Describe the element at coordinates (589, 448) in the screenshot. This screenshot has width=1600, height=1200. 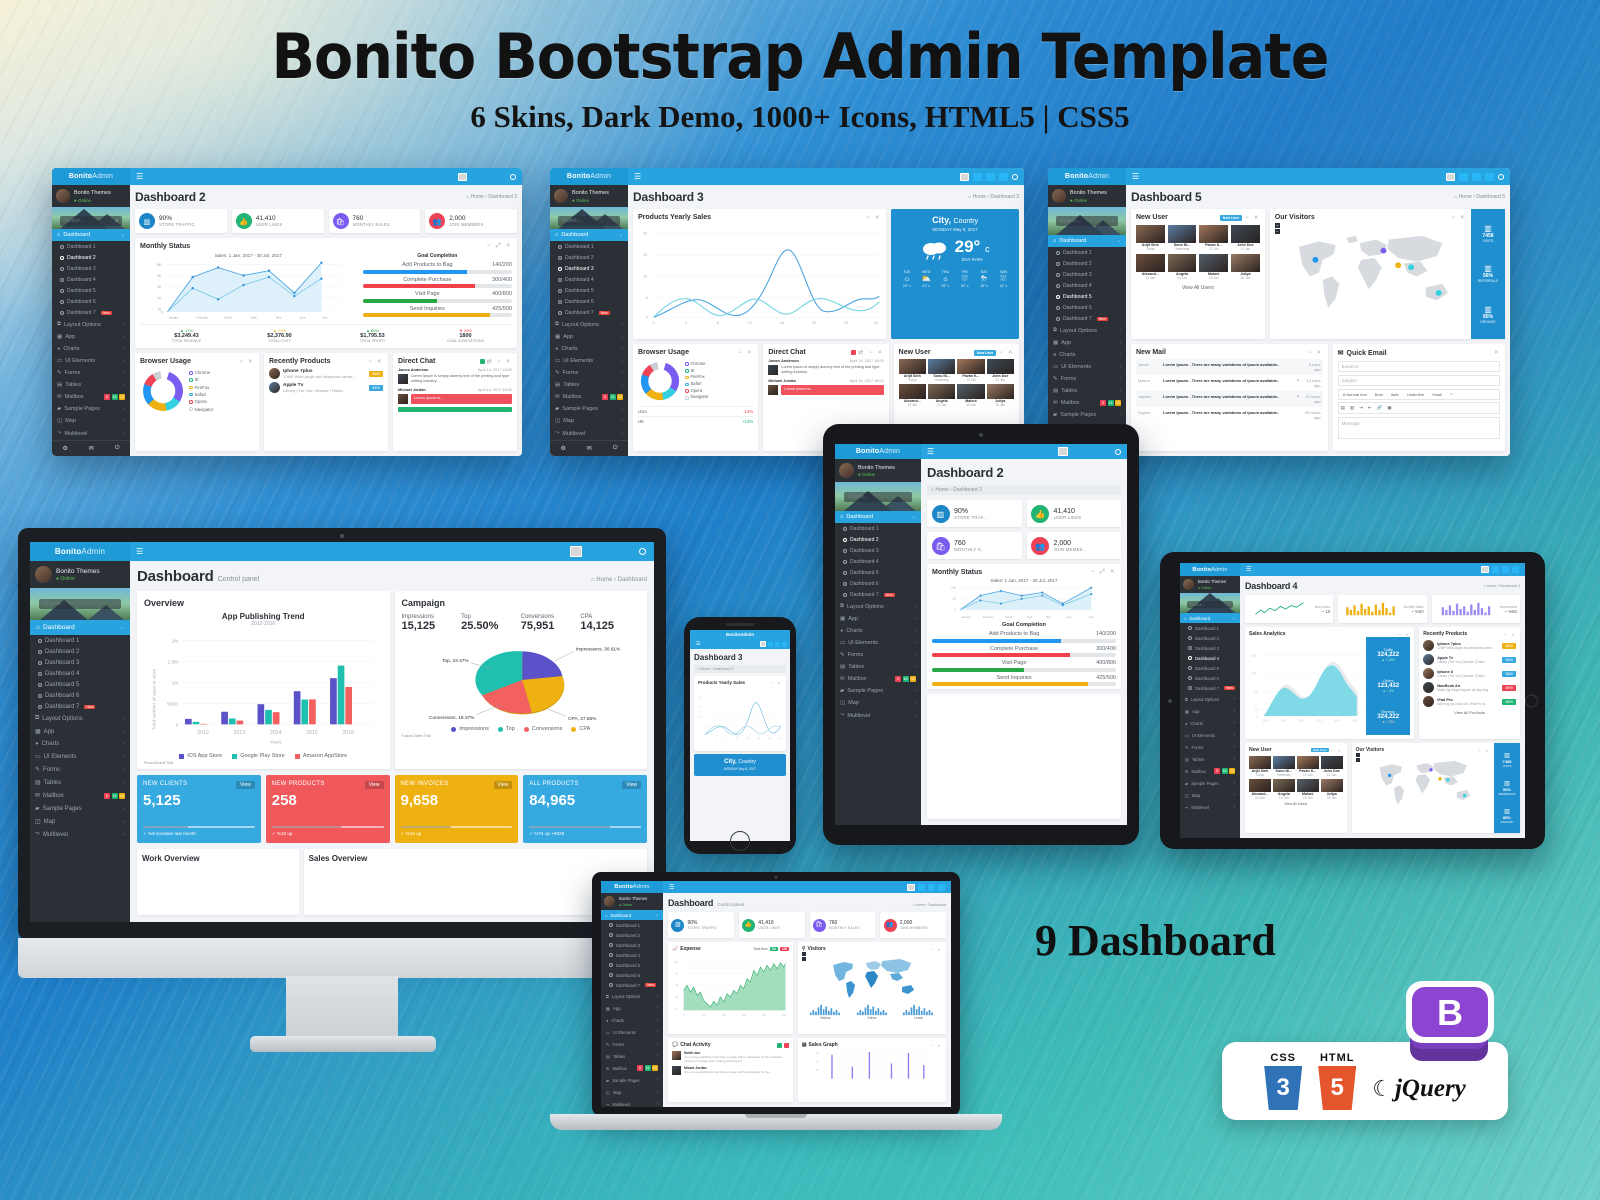
I see `mail-icon: ✉` at that location.